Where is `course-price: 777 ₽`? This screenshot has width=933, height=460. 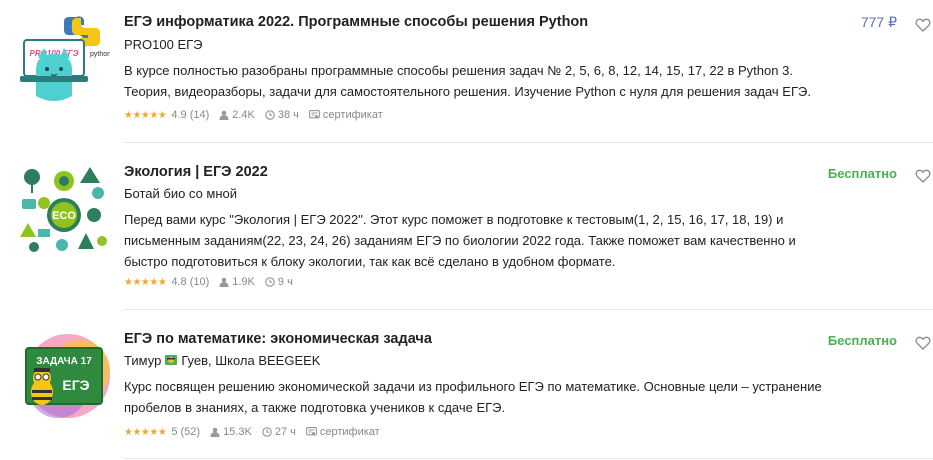 course-price: 777 ₽ is located at coordinates (878, 22).